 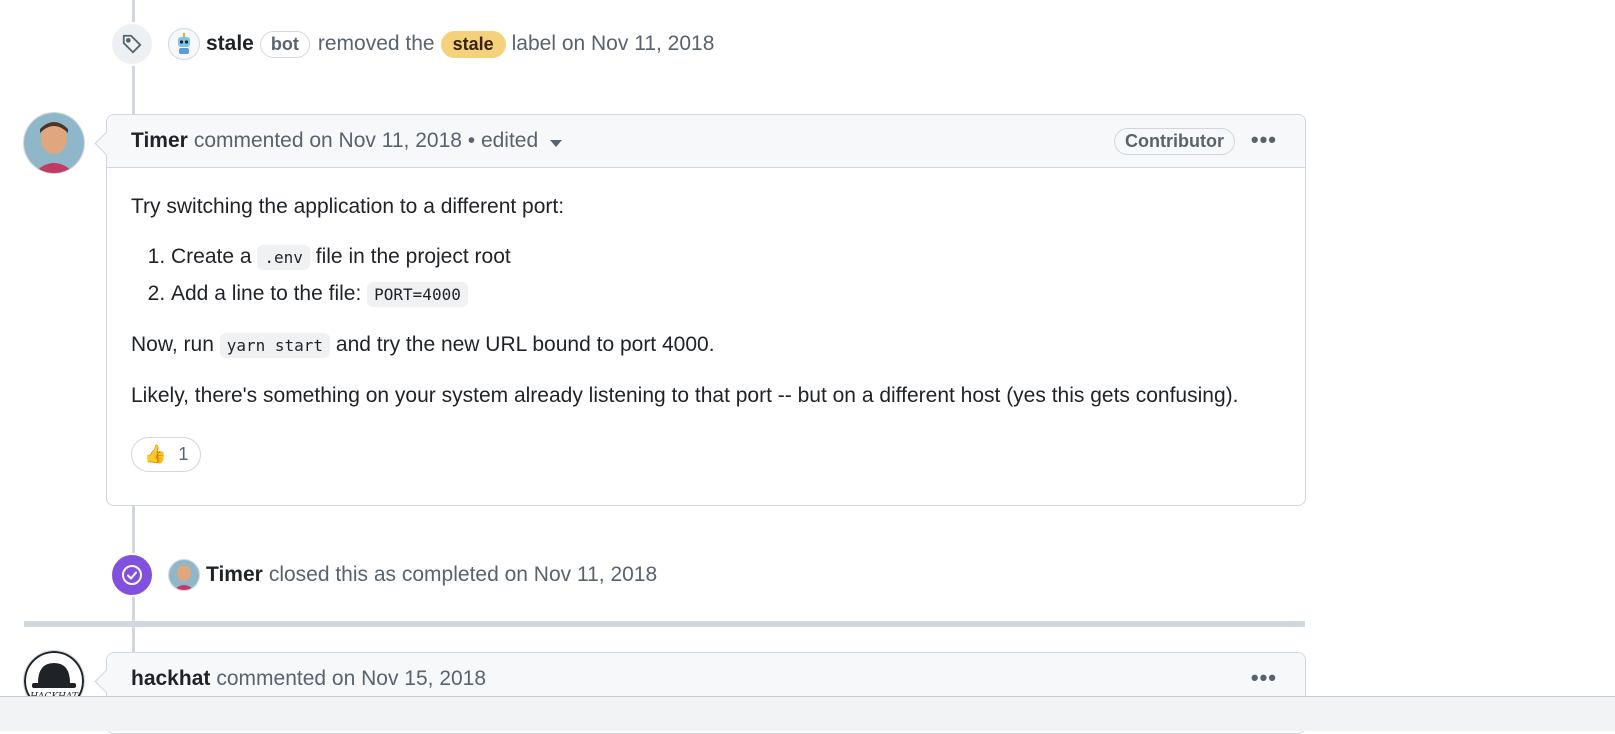 What do you see at coordinates (351, 679) in the screenshot?
I see `comment-meta: commented on Nov 15, 2018` at bounding box center [351, 679].